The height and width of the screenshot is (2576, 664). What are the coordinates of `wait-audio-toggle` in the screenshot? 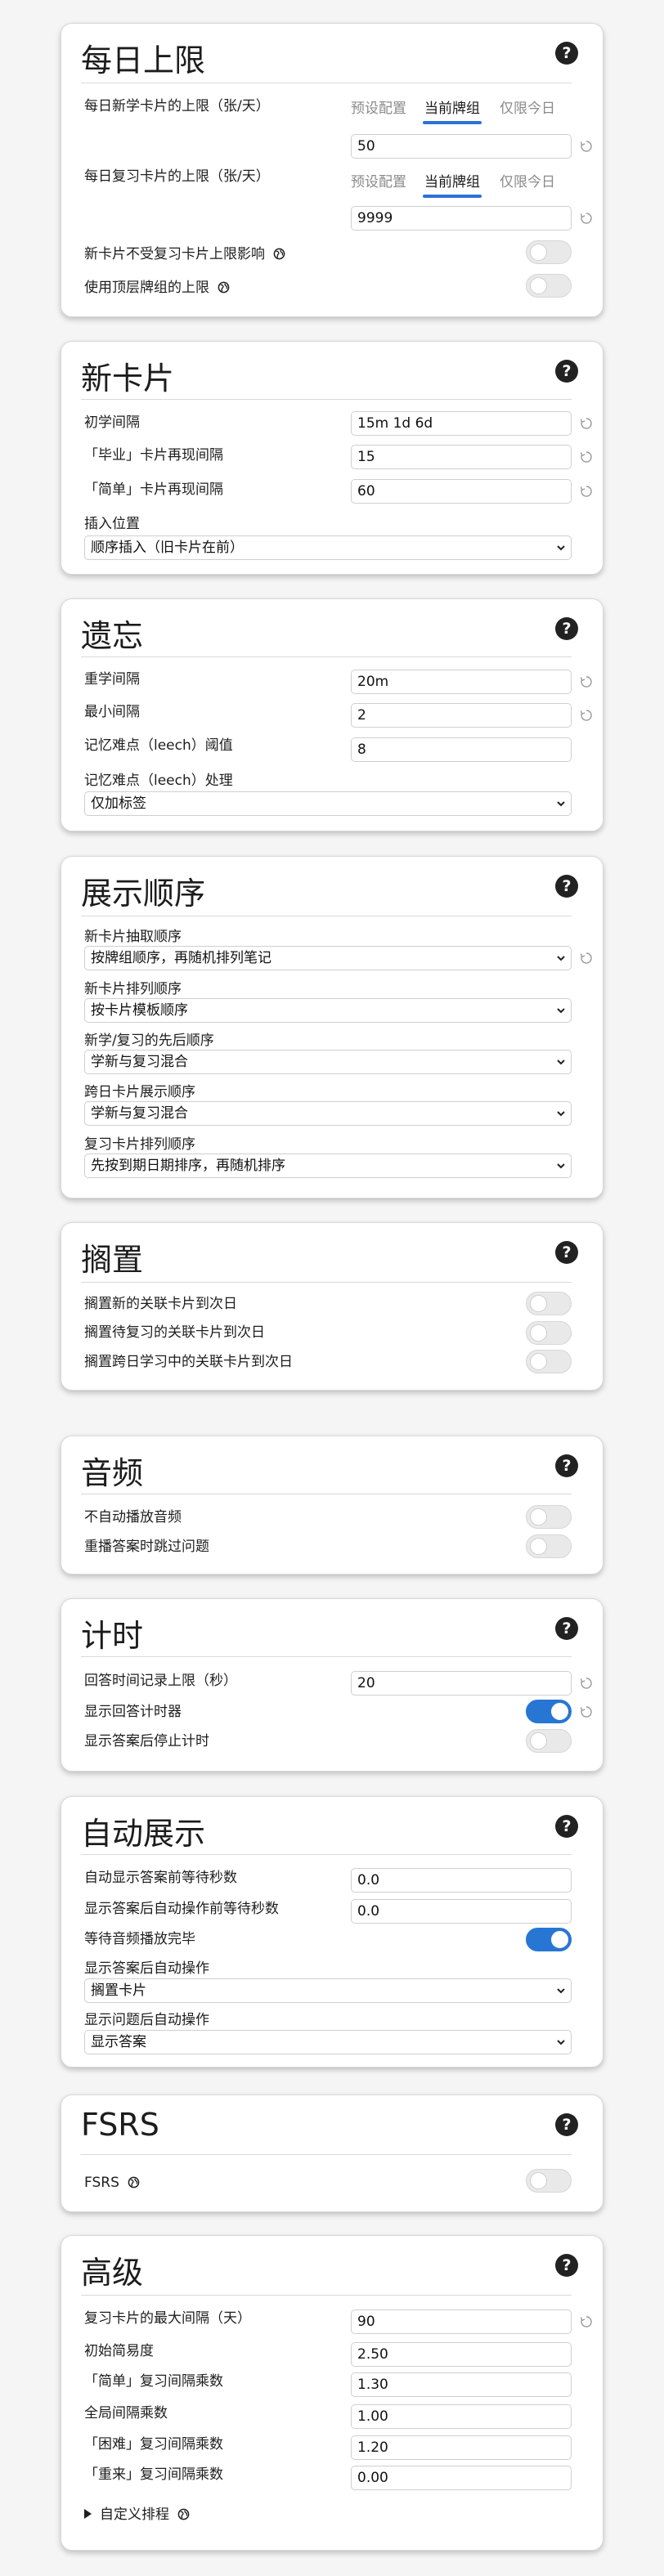 It's located at (549, 1940).